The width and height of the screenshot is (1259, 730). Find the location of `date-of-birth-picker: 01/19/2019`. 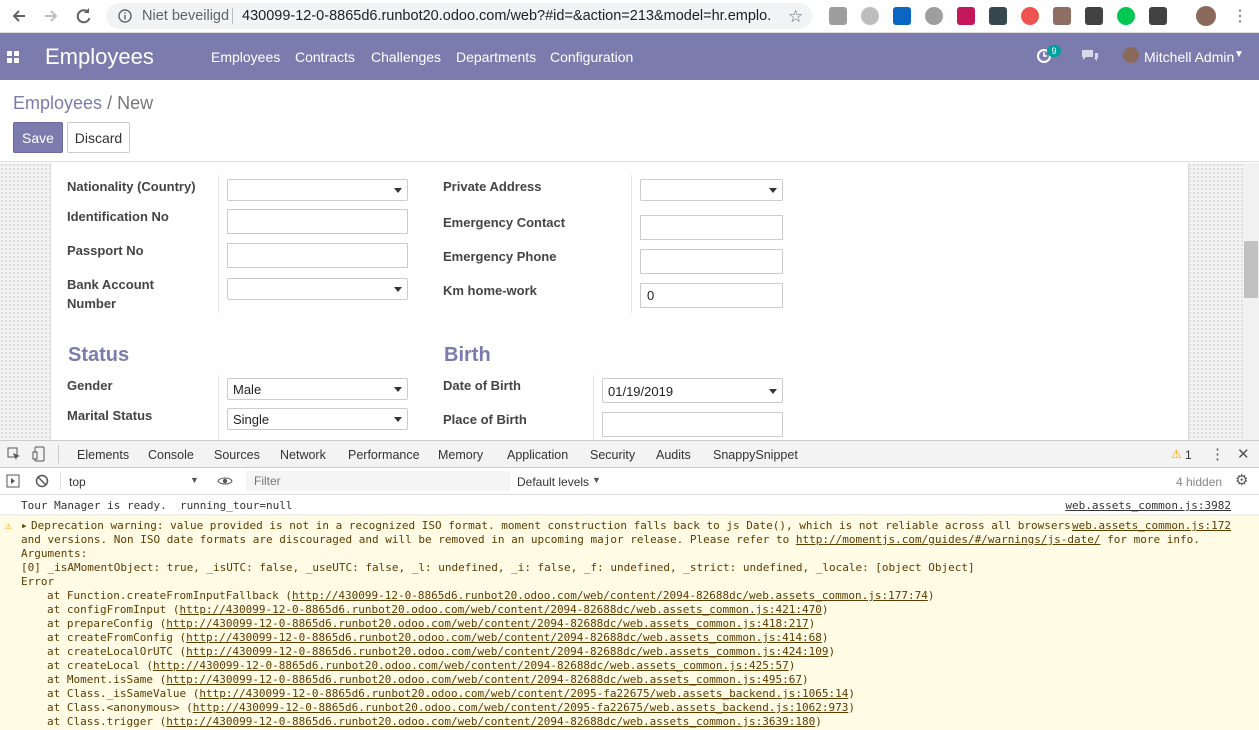

date-of-birth-picker: 01/19/2019 is located at coordinates (692, 390).